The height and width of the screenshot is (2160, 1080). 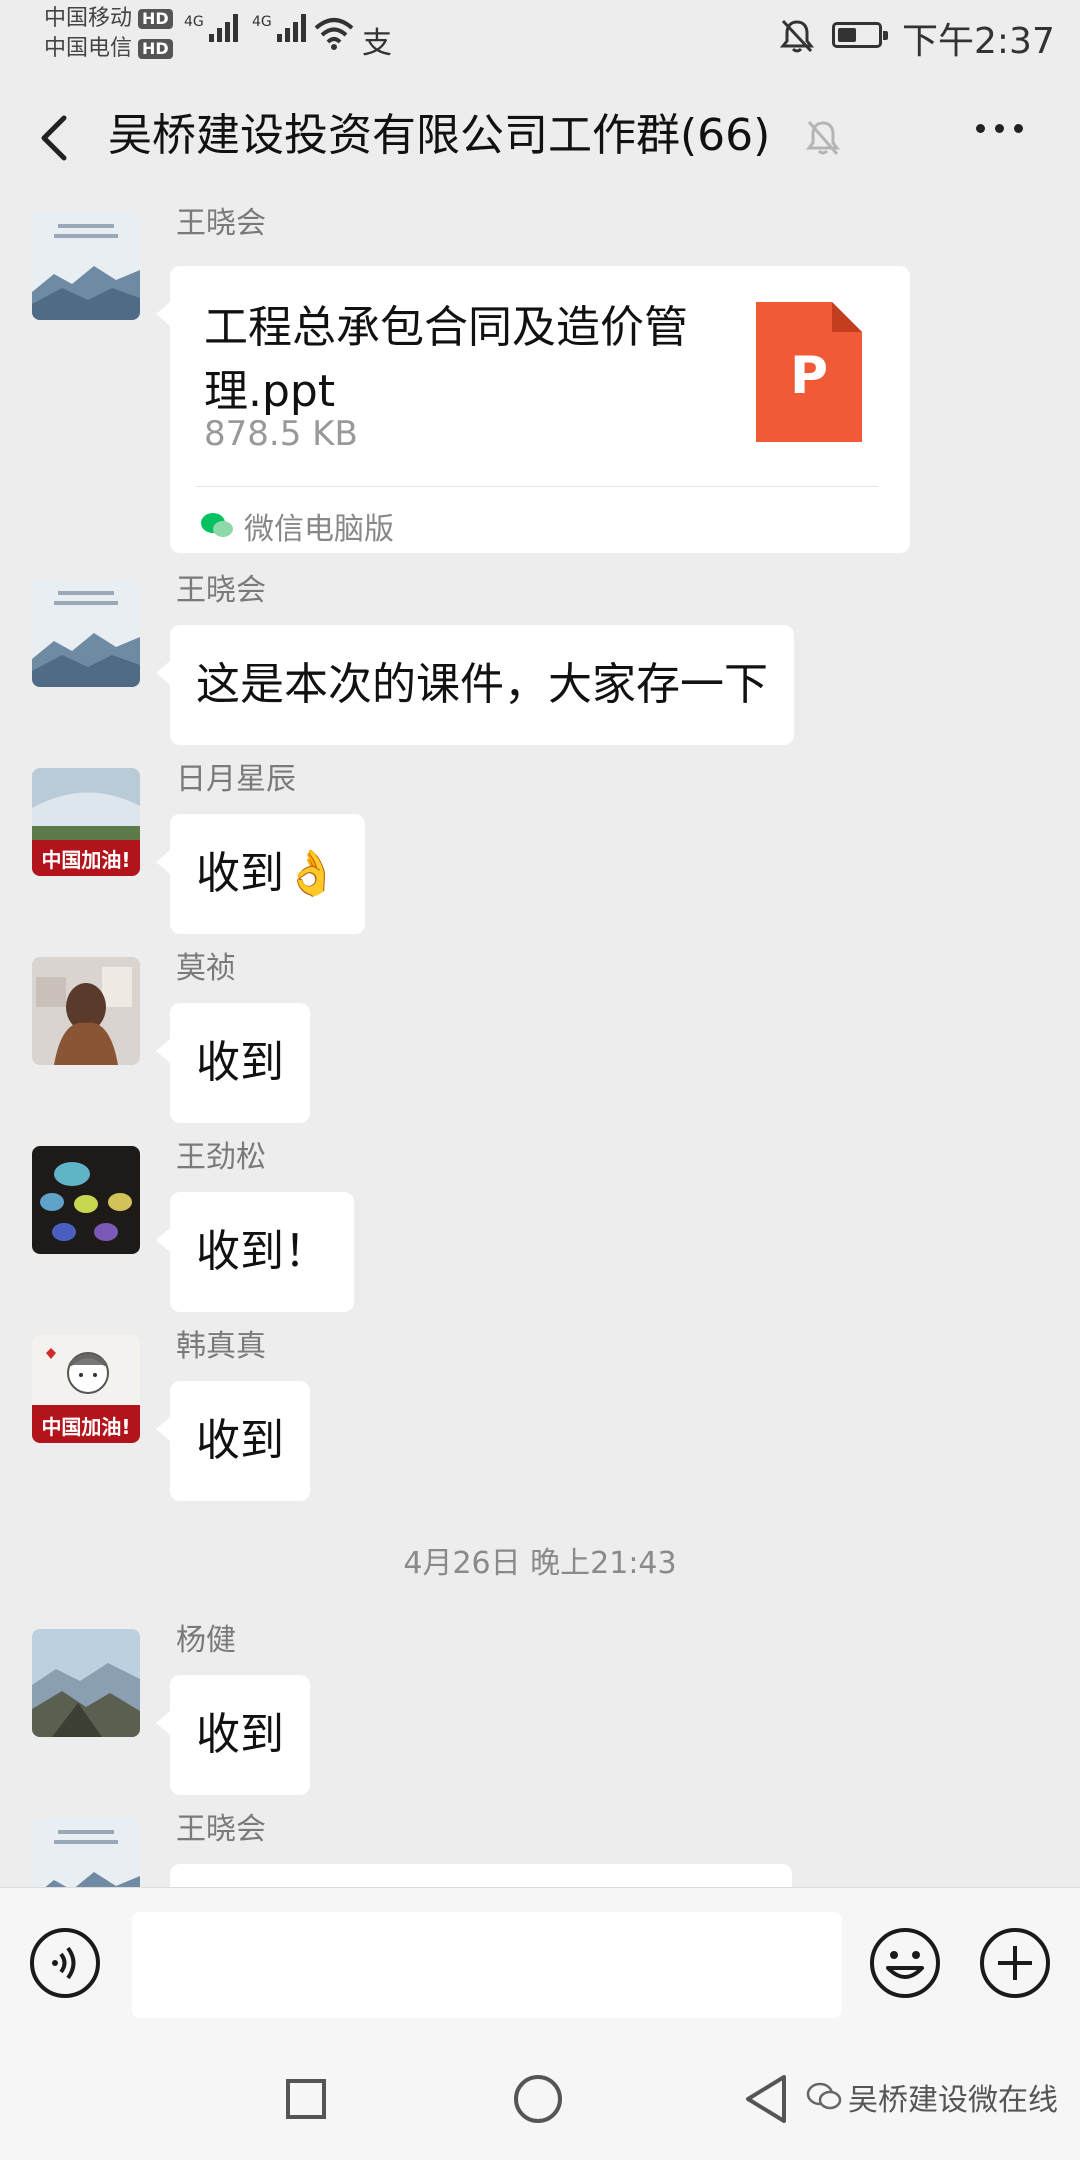 I want to click on status-time: 下午2:37, so click(x=978, y=41).